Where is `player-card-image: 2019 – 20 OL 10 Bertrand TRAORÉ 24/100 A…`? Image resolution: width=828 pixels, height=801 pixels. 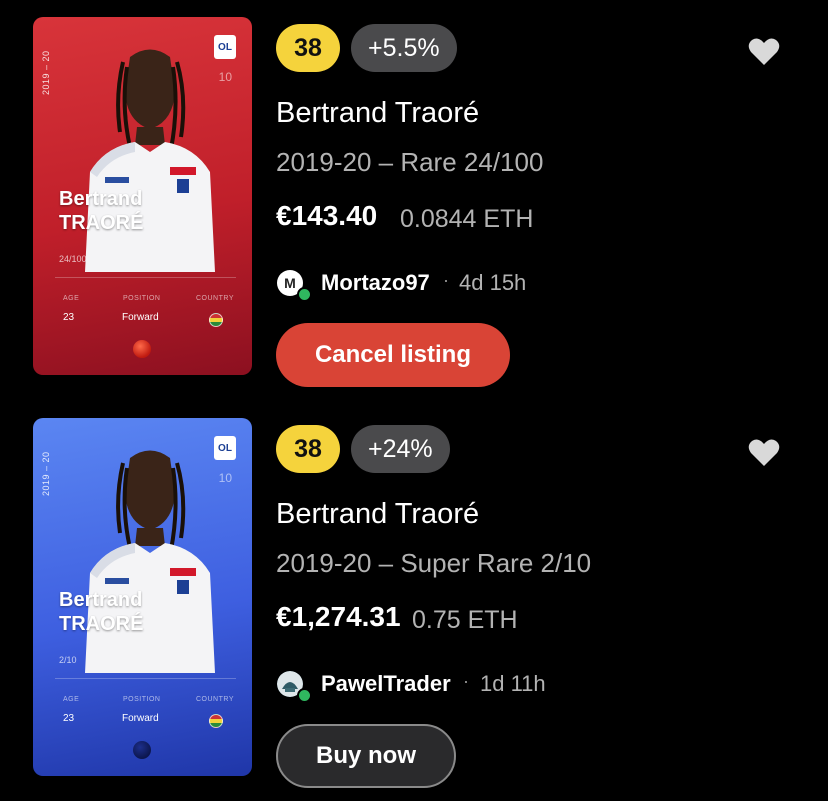 player-card-image: 2019 – 20 OL 10 Bertrand TRAORÉ 24/100 A… is located at coordinates (142, 196).